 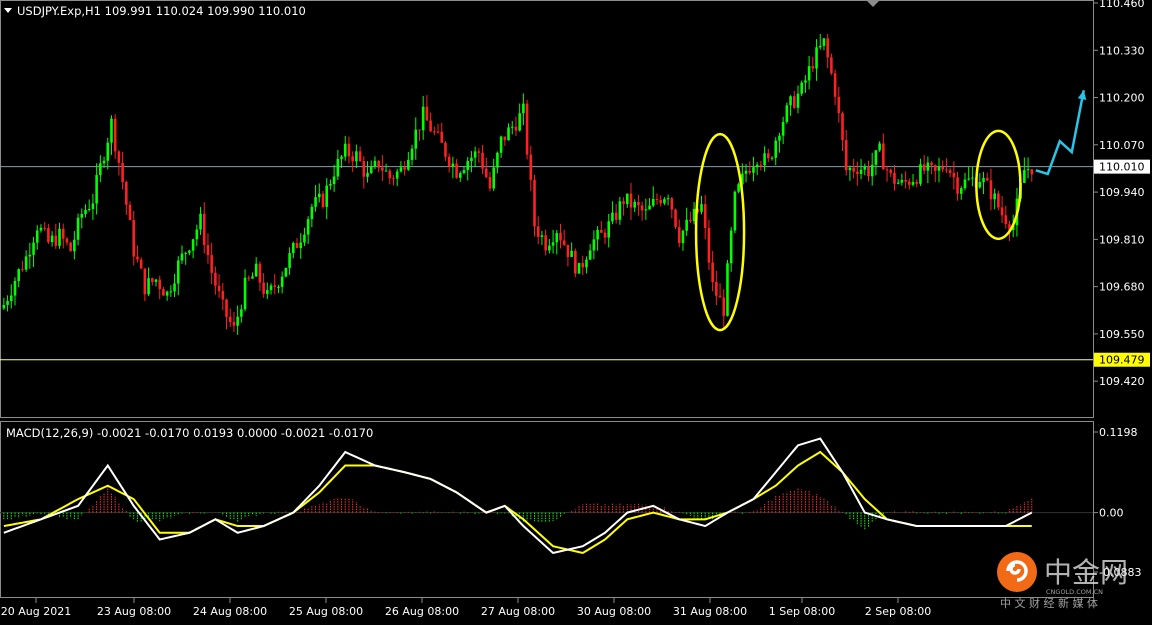 I want to click on price-tick-label: 109.940, so click(x=1122, y=192).